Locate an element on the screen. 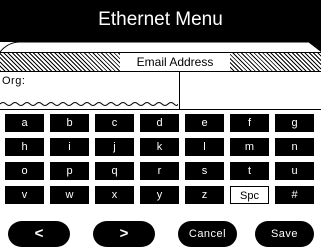  section-header: Email Address is located at coordinates (160, 62).